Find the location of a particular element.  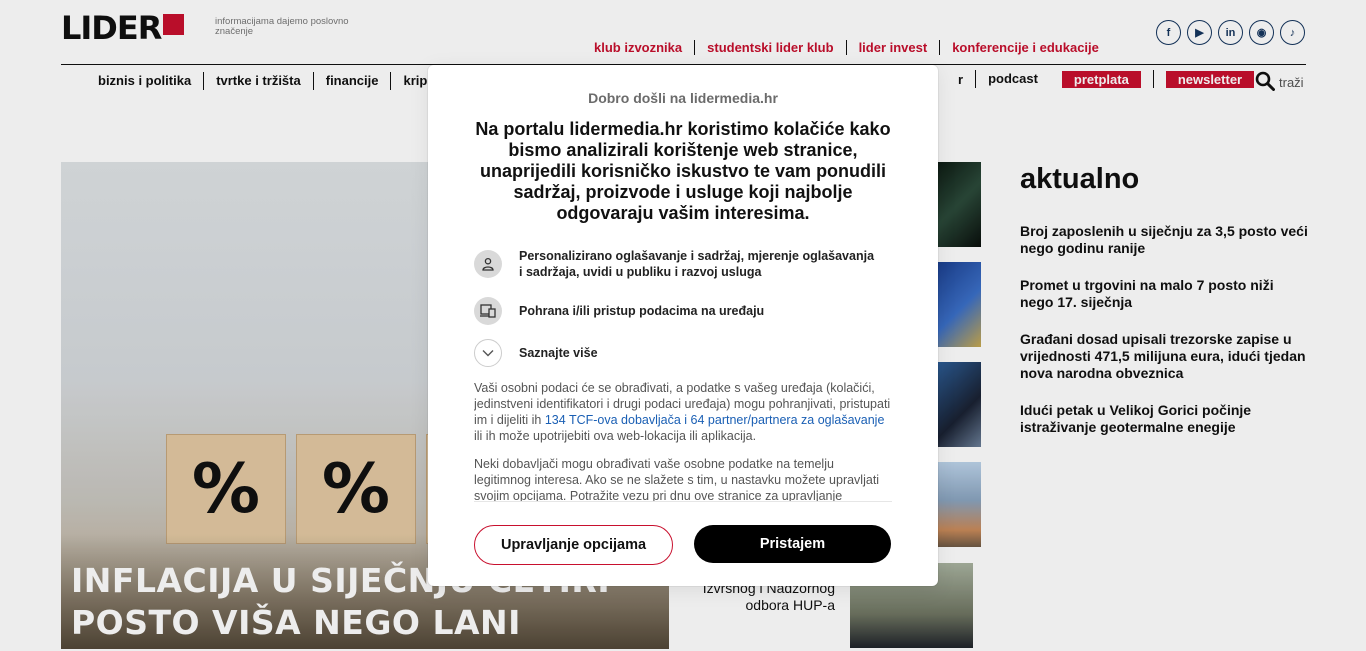

consent-welcome: Dobro došli na lidermedia.hr is located at coordinates (683, 98).